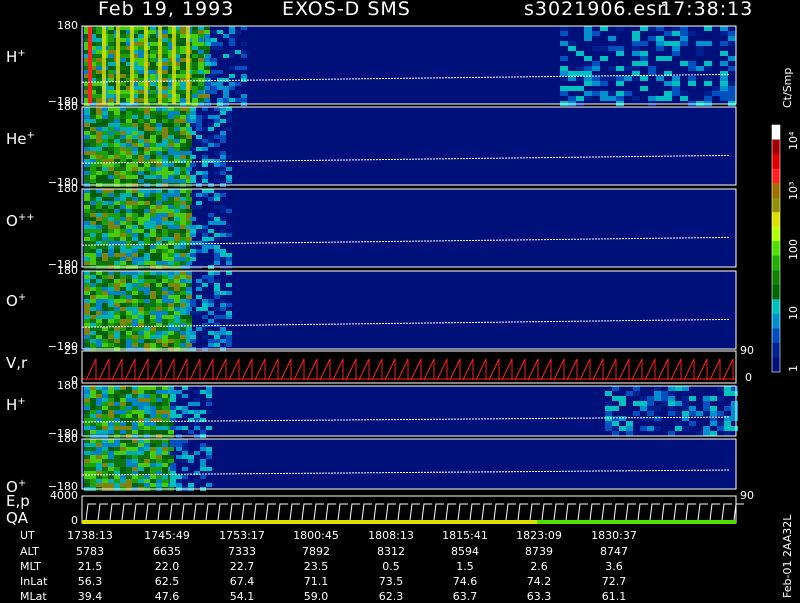  Describe the element at coordinates (391, 535) in the screenshot. I see `table-cell: 1808:13` at that location.